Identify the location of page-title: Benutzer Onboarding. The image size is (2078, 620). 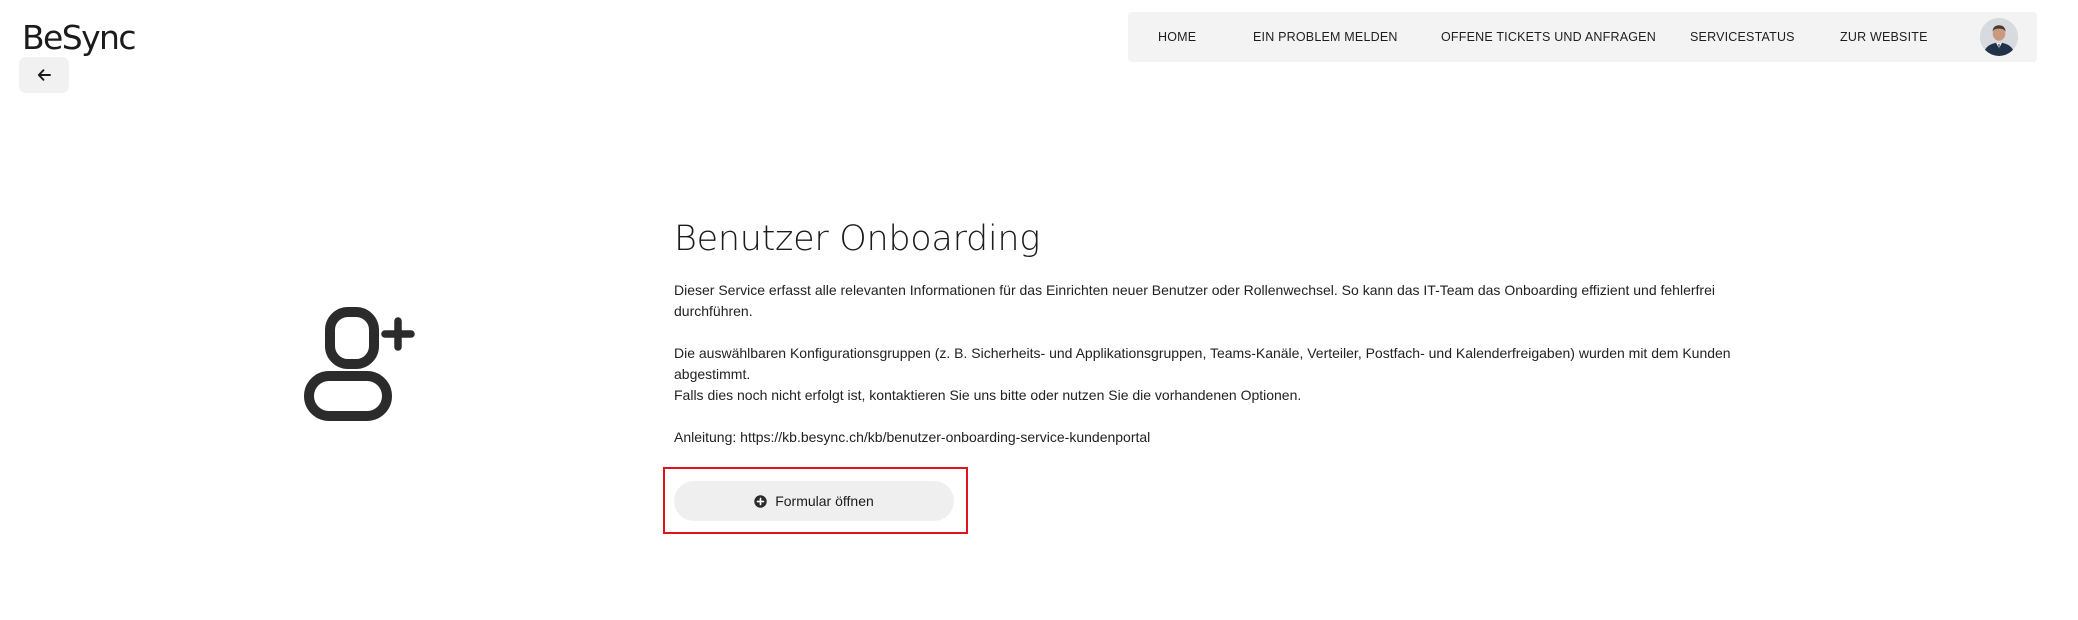
(857, 239).